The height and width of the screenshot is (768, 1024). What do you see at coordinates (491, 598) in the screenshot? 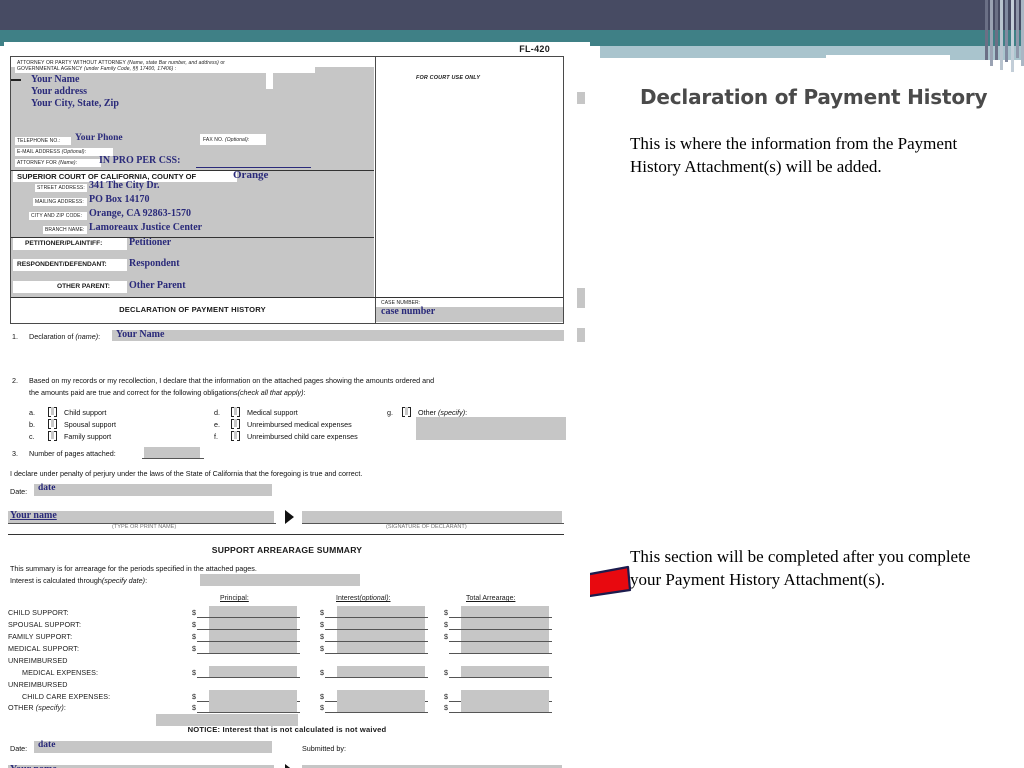
I see `column-header-total: Total Arrearage:` at bounding box center [491, 598].